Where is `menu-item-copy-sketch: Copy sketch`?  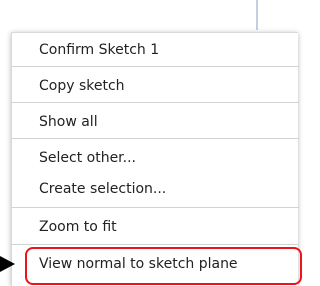
menu-item-copy-sketch: Copy sketch is located at coordinates (155, 86).